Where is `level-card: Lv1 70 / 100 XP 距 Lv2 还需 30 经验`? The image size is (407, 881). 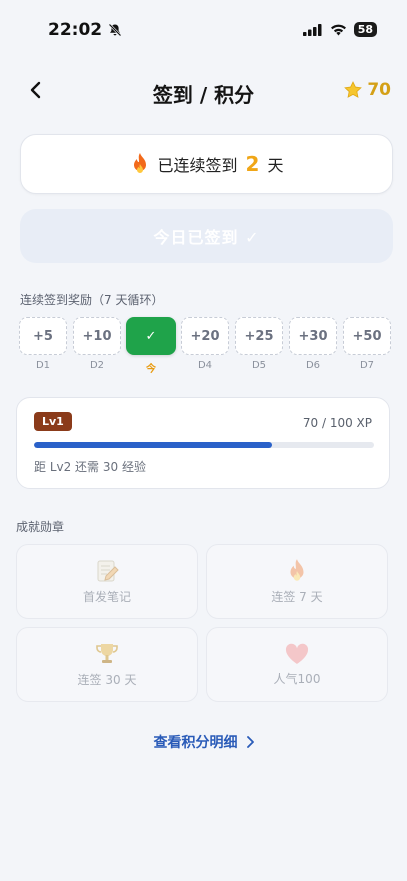 level-card: Lv1 70 / 100 XP 距 Lv2 还需 30 经验 is located at coordinates (203, 443).